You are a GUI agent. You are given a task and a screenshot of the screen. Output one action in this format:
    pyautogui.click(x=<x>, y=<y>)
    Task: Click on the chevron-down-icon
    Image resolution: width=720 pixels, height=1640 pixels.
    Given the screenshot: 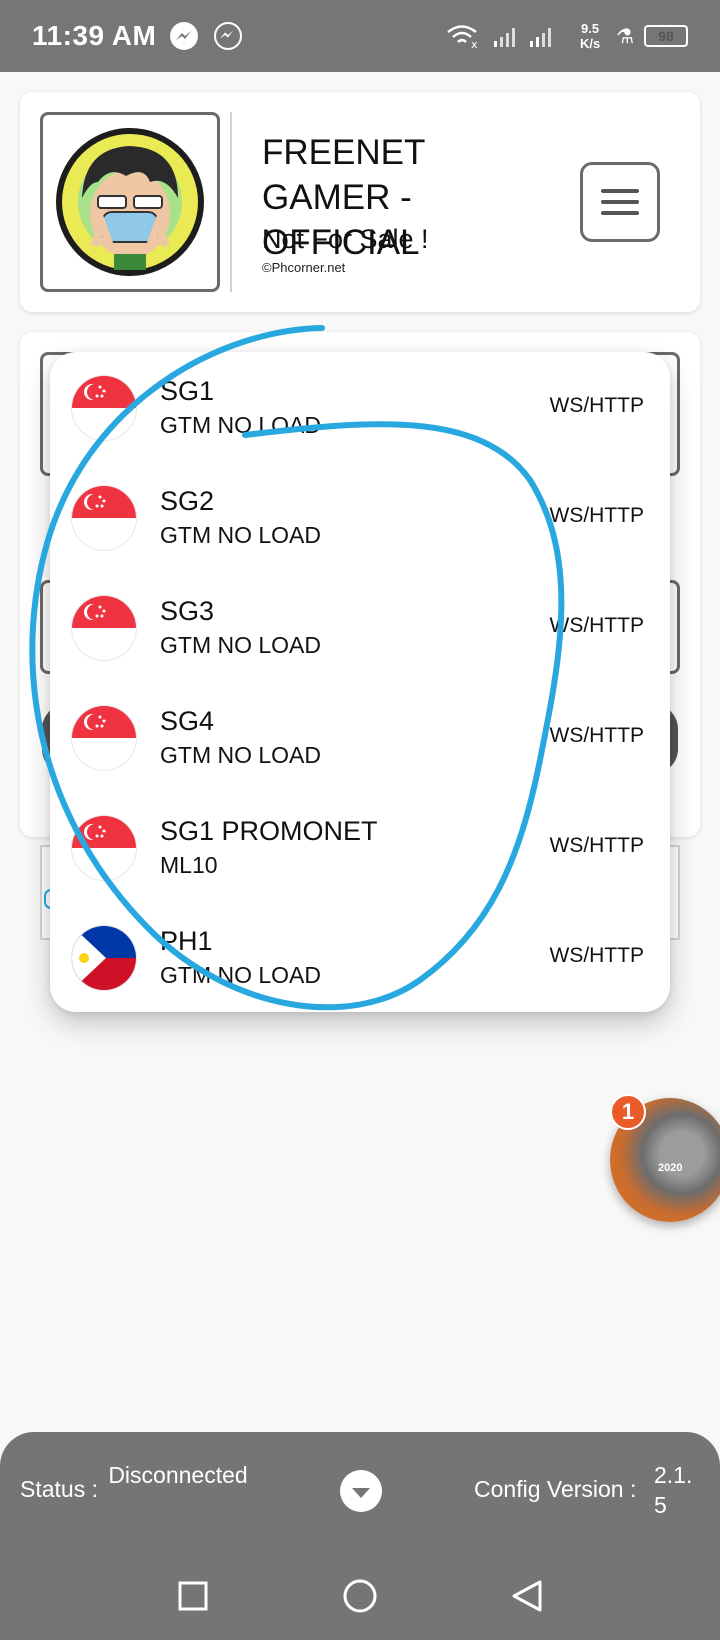 What is the action you would take?
    pyautogui.click(x=361, y=1492)
    